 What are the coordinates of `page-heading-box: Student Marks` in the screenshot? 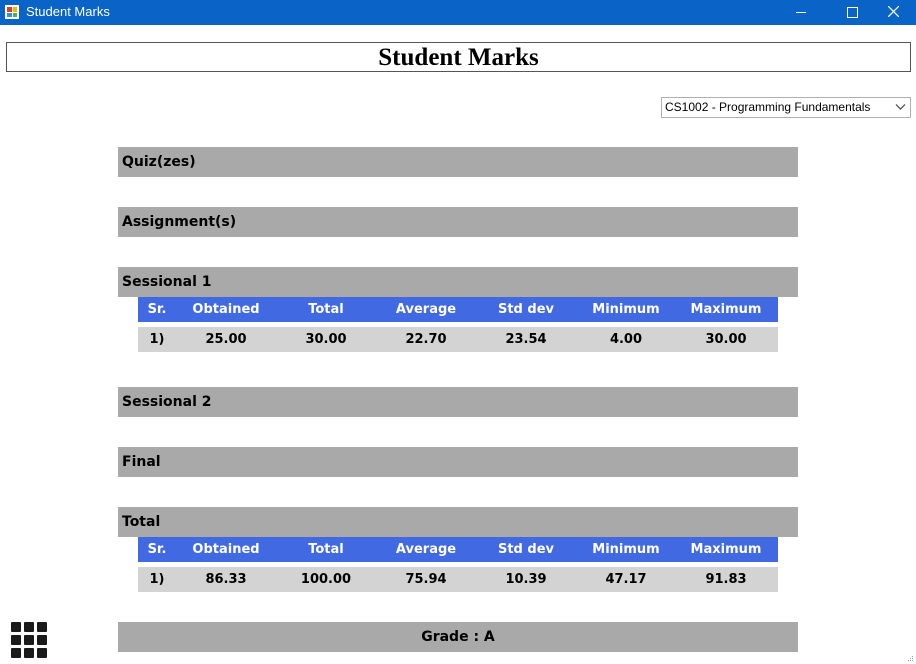 It's located at (458, 57).